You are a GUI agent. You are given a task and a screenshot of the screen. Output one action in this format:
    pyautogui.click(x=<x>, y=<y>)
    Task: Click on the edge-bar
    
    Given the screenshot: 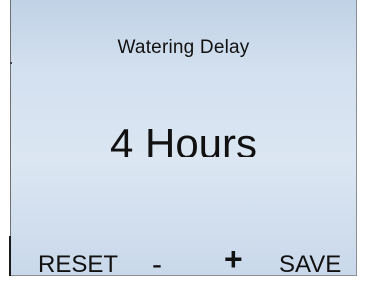 What is the action you would take?
    pyautogui.click(x=10, y=256)
    